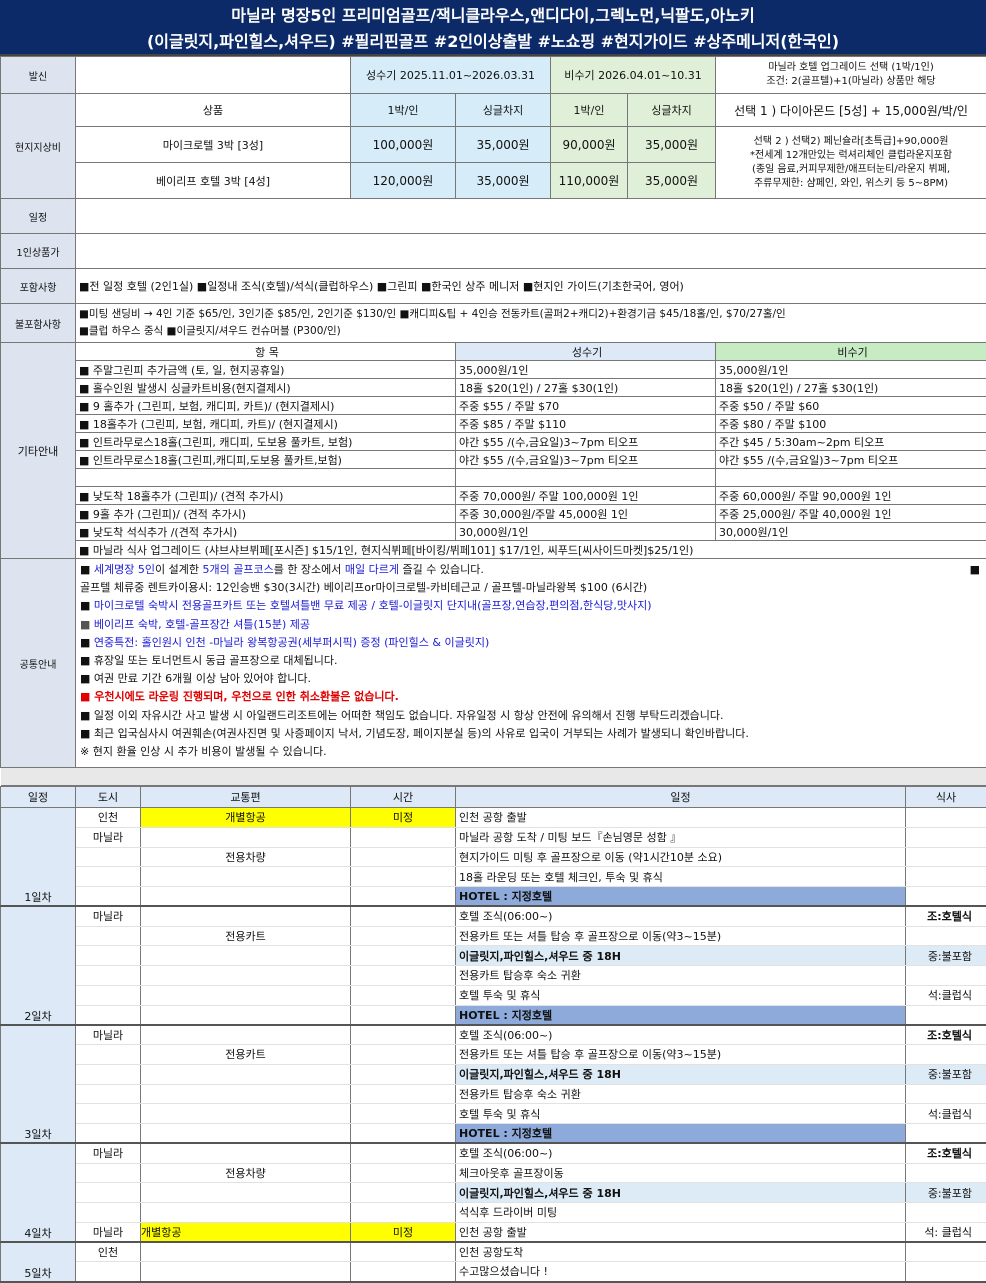  I want to click on other-gap-row, so click(493, 478).